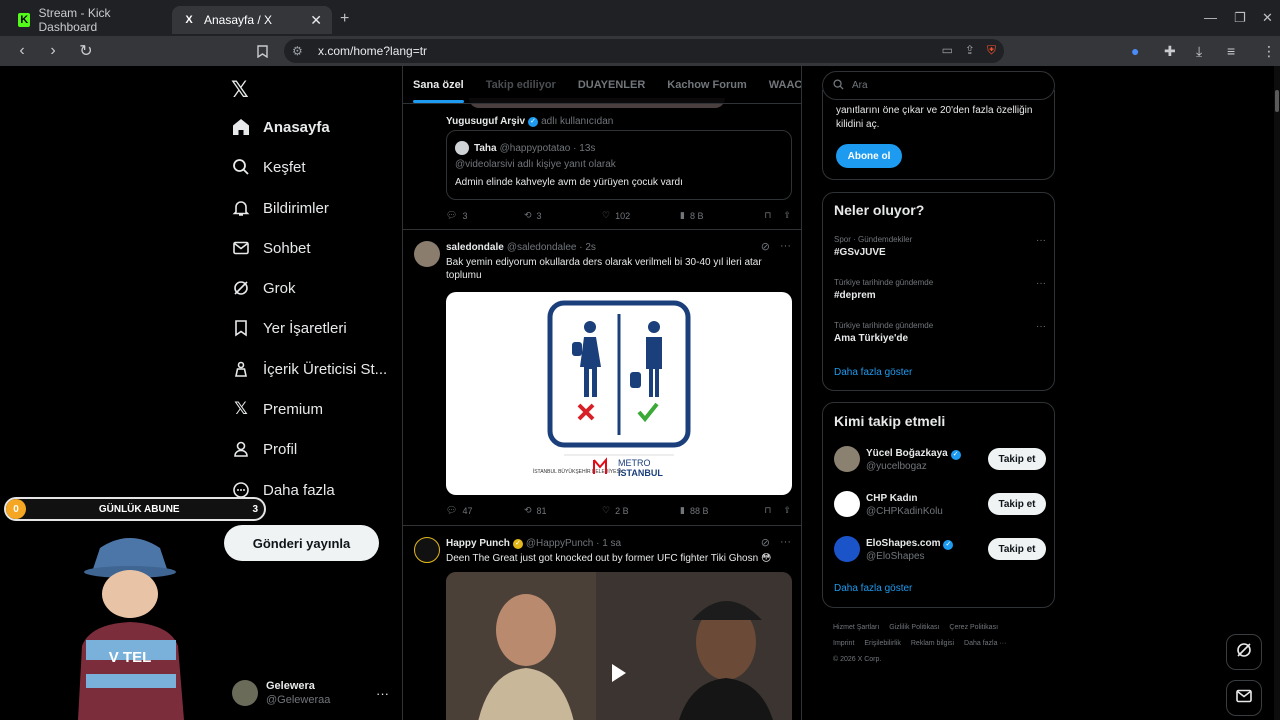 This screenshot has width=1280, height=720. Describe the element at coordinates (485, 121) in the screenshot. I see `post-author: Yugusuguf Arşiv` at that location.